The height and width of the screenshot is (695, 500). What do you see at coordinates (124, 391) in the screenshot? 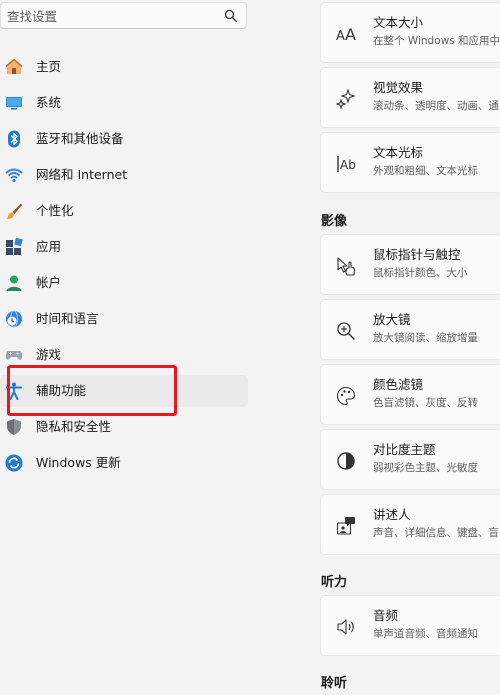
I see `sidebar-item-accessibility: 辅助功能` at bounding box center [124, 391].